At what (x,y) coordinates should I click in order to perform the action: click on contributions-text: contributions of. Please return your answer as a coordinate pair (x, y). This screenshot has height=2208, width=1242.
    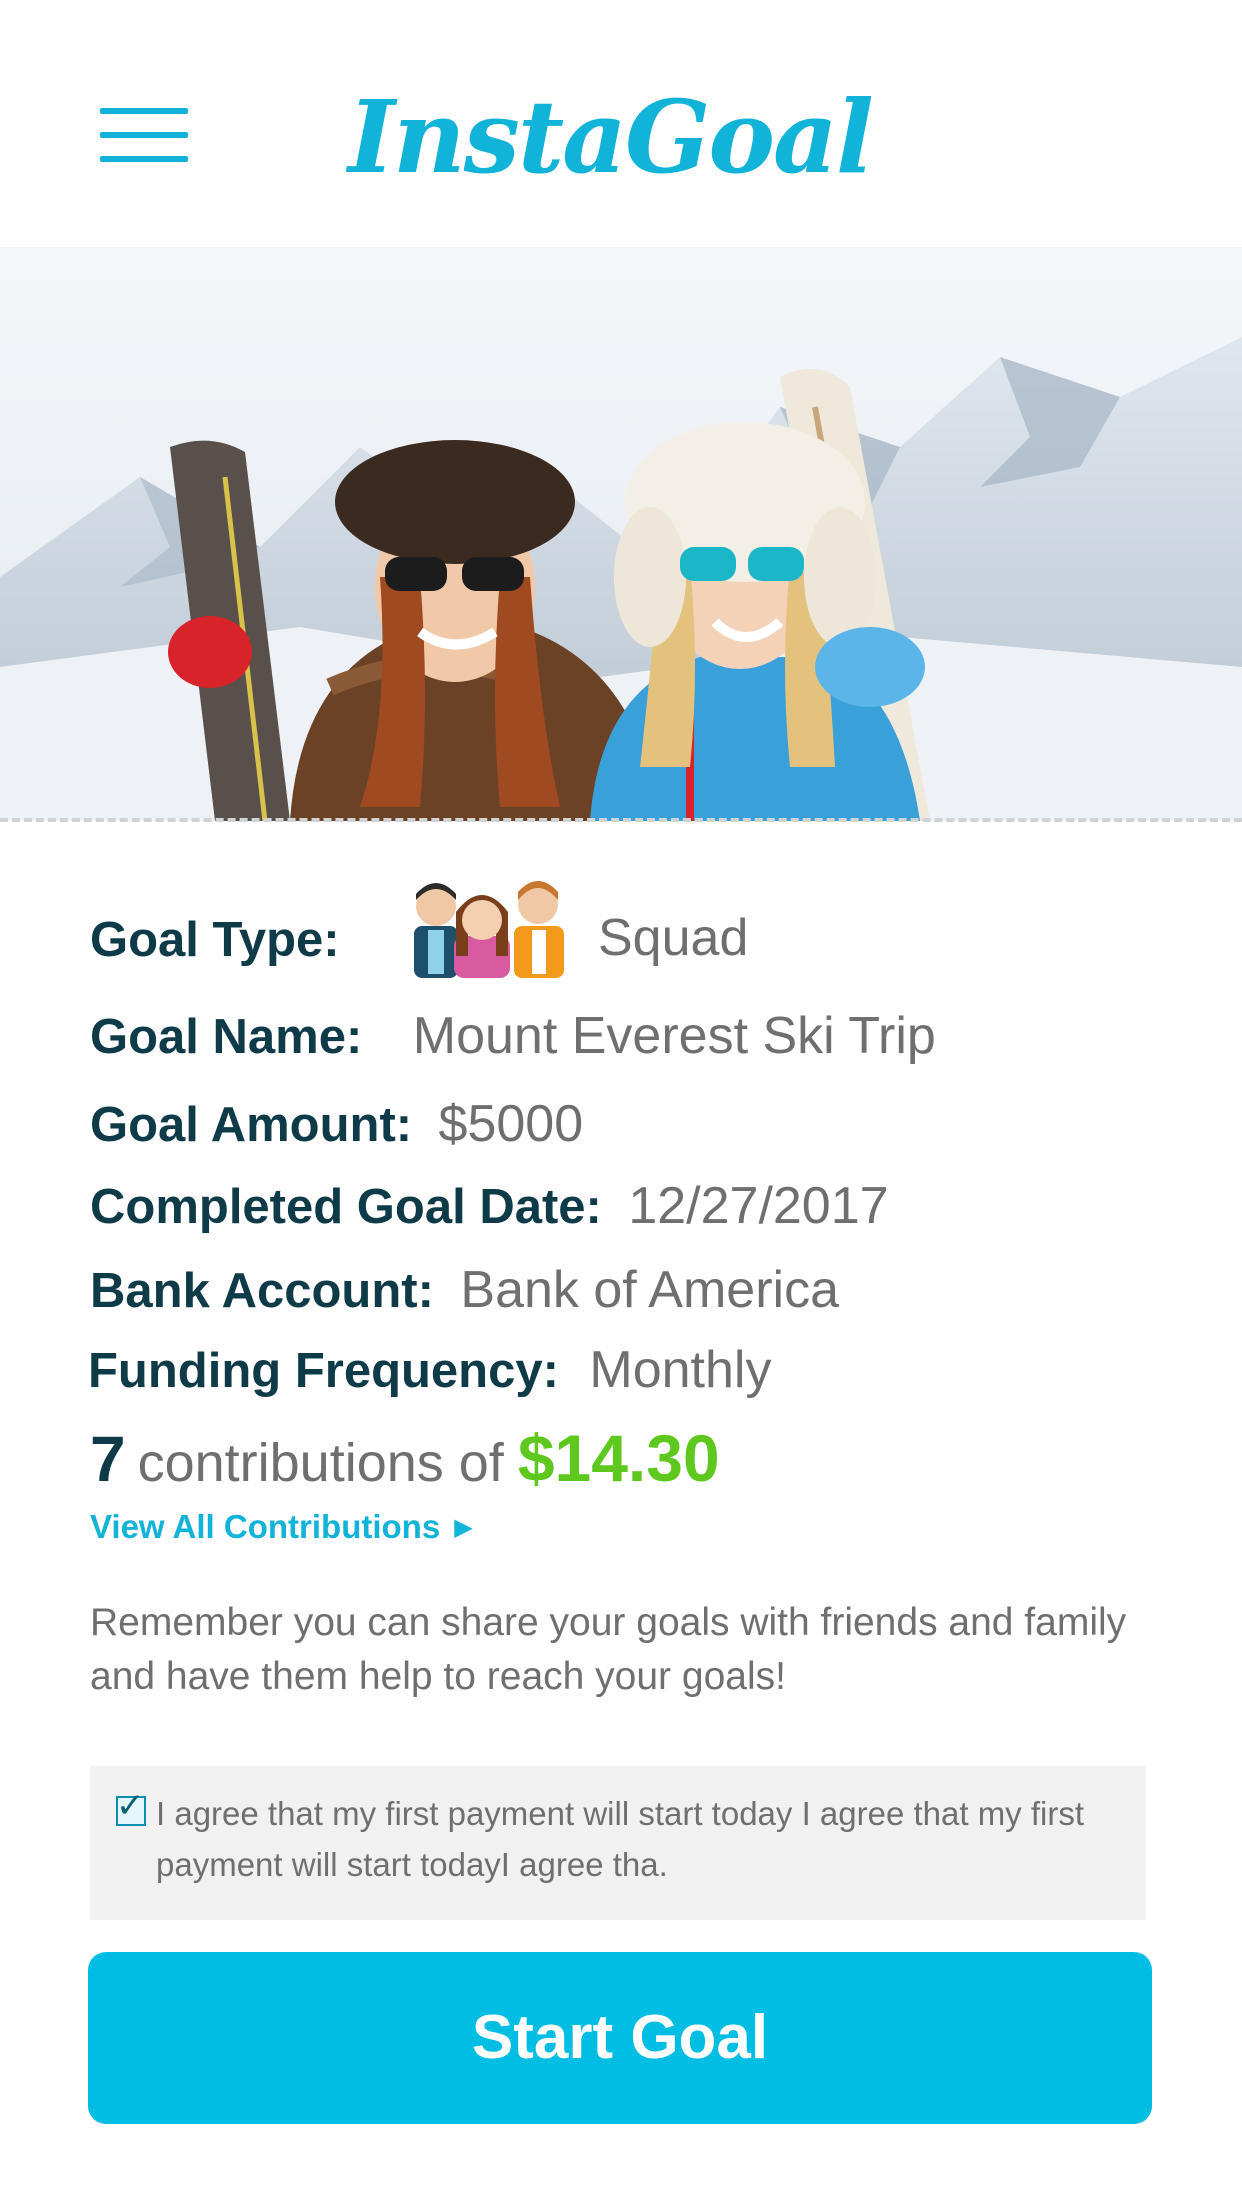
    Looking at the image, I should click on (320, 1463).